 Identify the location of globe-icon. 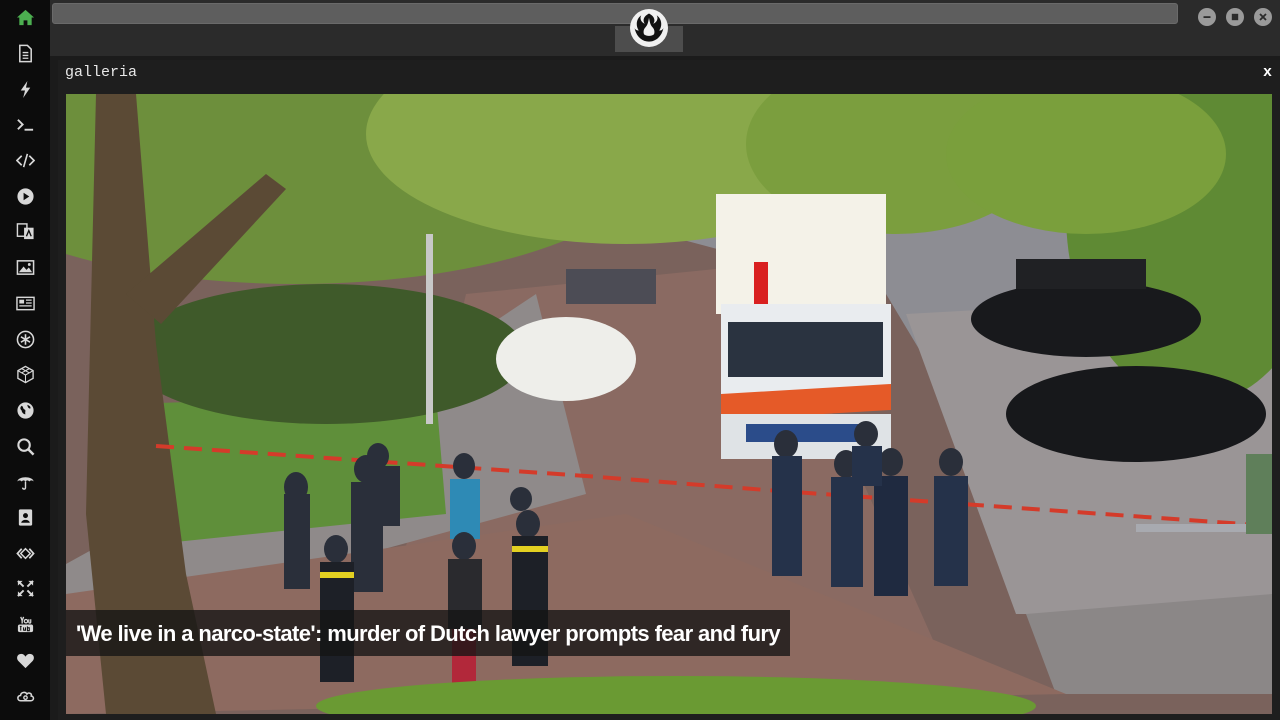
(25, 411).